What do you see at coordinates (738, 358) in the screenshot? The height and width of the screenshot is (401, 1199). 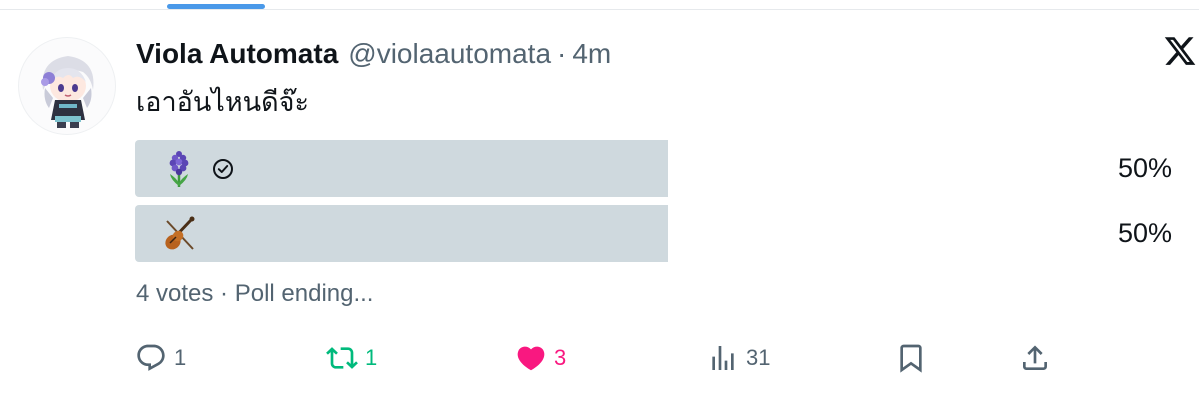 I see `views-button: 31` at bounding box center [738, 358].